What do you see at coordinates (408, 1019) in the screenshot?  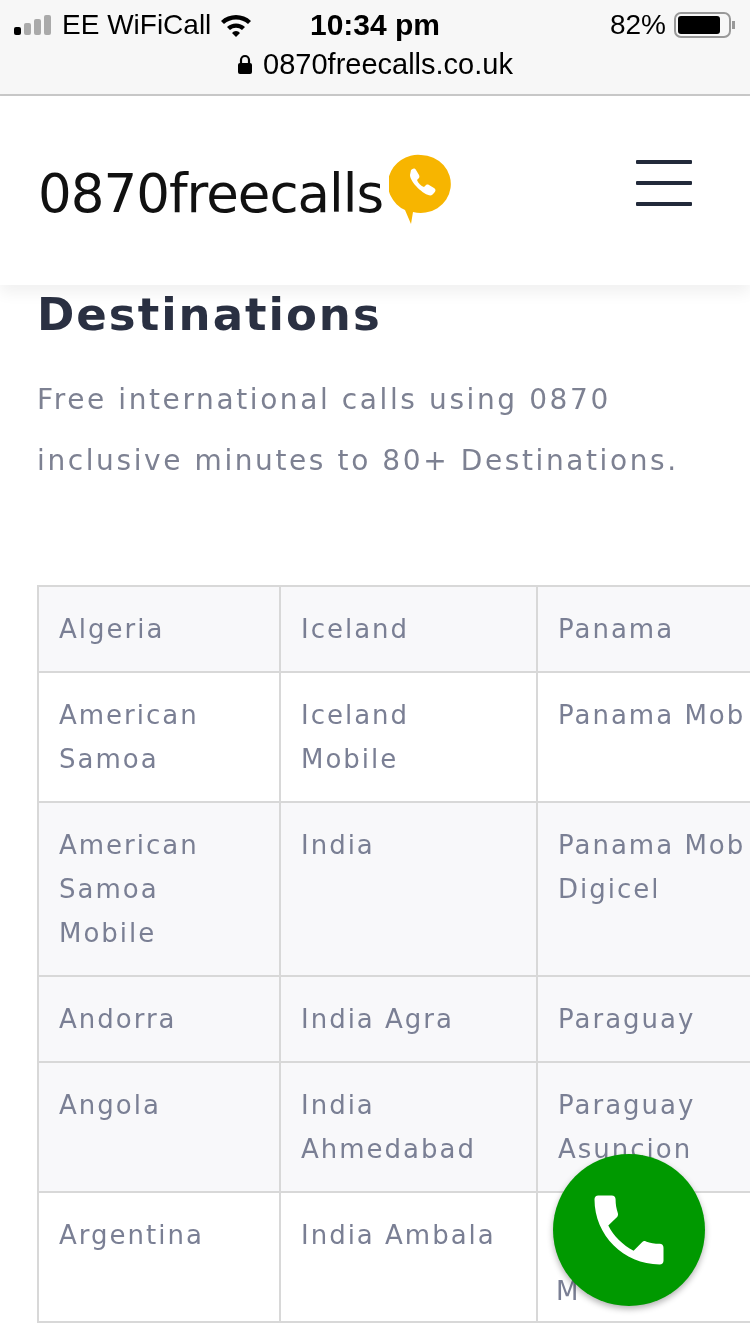 I see `destination-cell: India Agra` at bounding box center [408, 1019].